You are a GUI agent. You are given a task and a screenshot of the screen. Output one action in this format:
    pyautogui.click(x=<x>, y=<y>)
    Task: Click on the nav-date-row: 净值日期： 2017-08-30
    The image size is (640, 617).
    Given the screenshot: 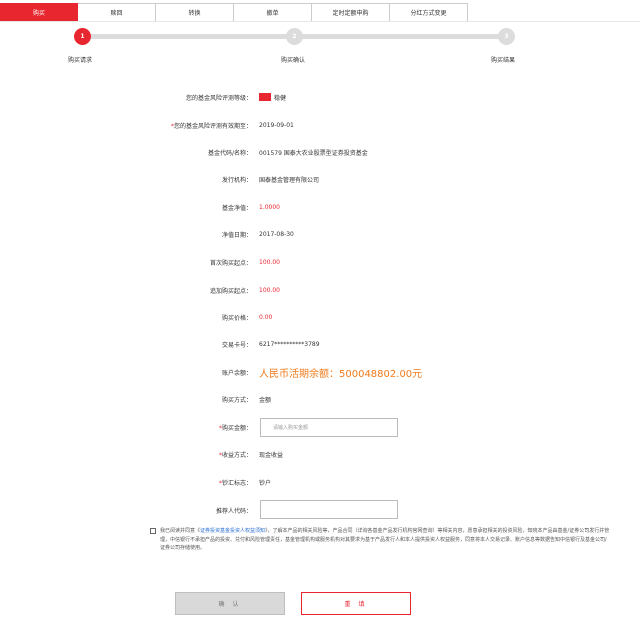 What is the action you would take?
    pyautogui.click(x=320, y=234)
    